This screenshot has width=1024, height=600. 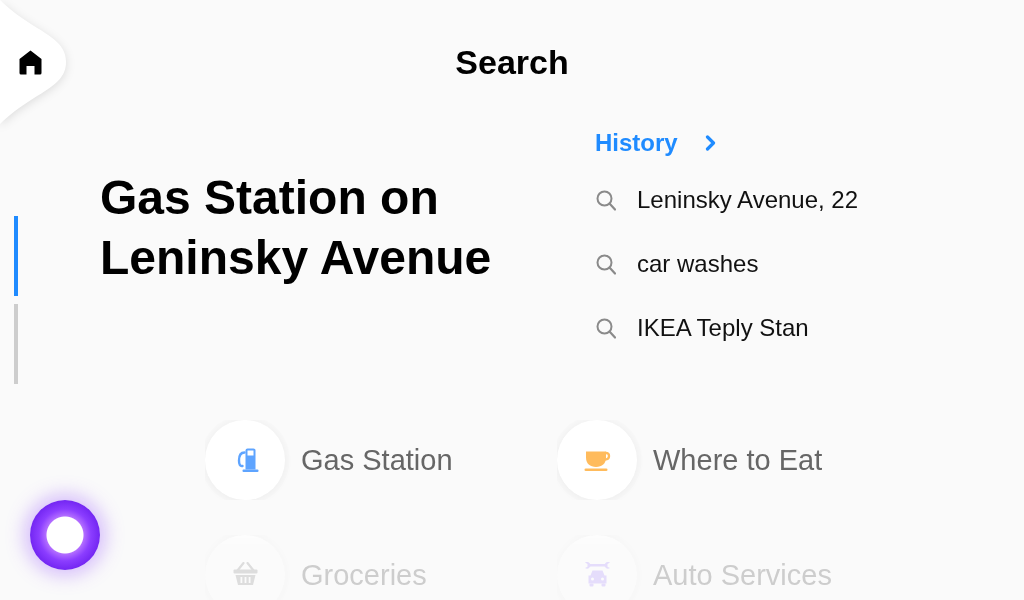 What do you see at coordinates (702, 328) in the screenshot?
I see `history-item: IKEA Teply Stan` at bounding box center [702, 328].